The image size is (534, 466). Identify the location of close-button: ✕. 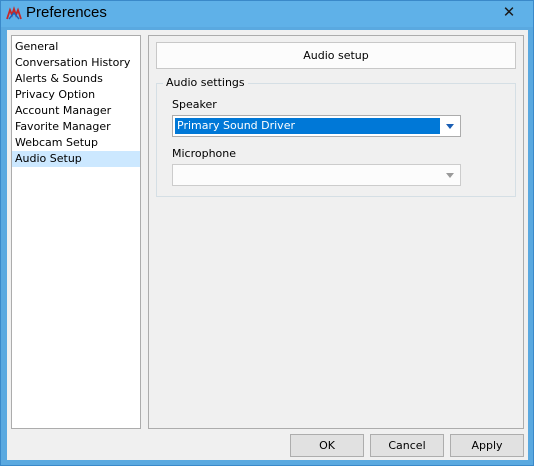
(509, 12).